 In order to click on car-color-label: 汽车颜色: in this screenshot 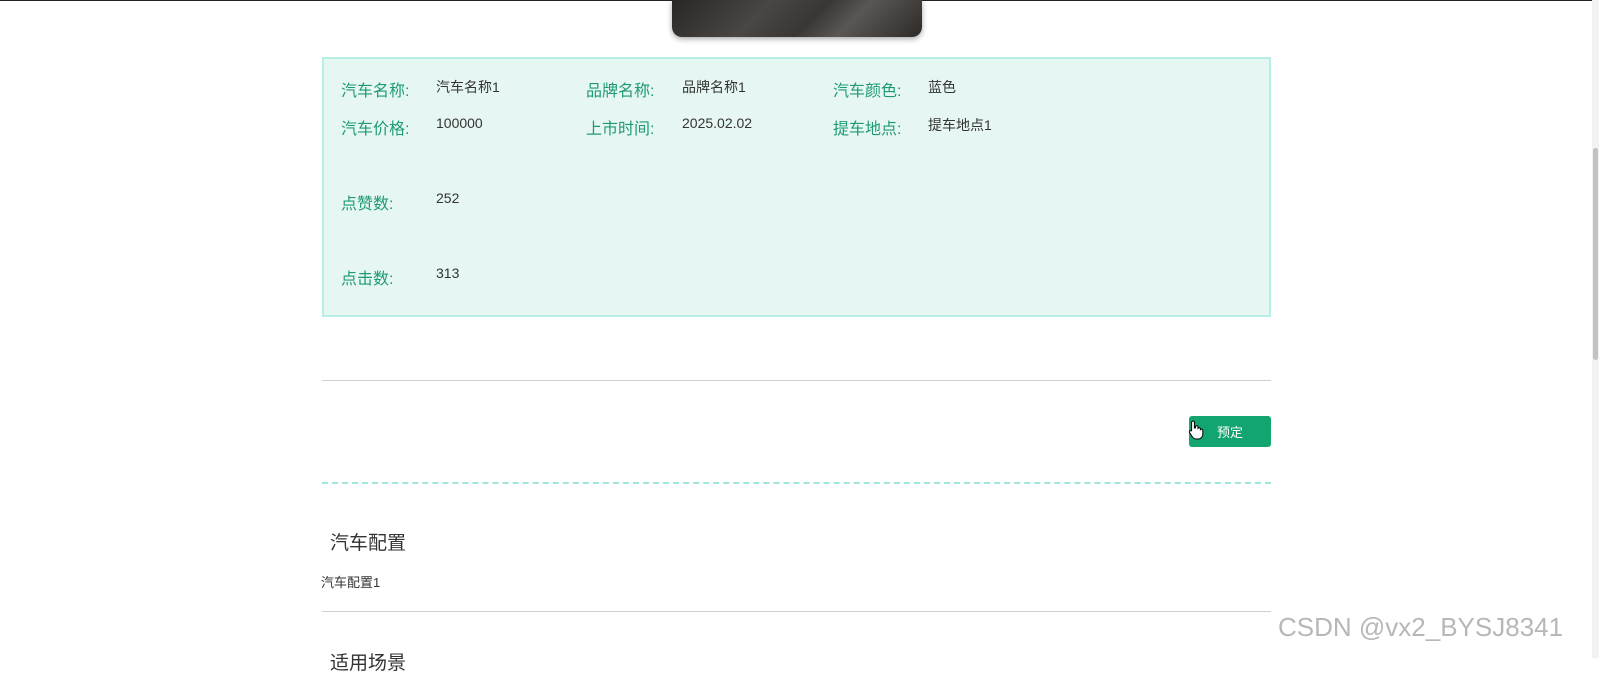, I will do `click(867, 91)`.